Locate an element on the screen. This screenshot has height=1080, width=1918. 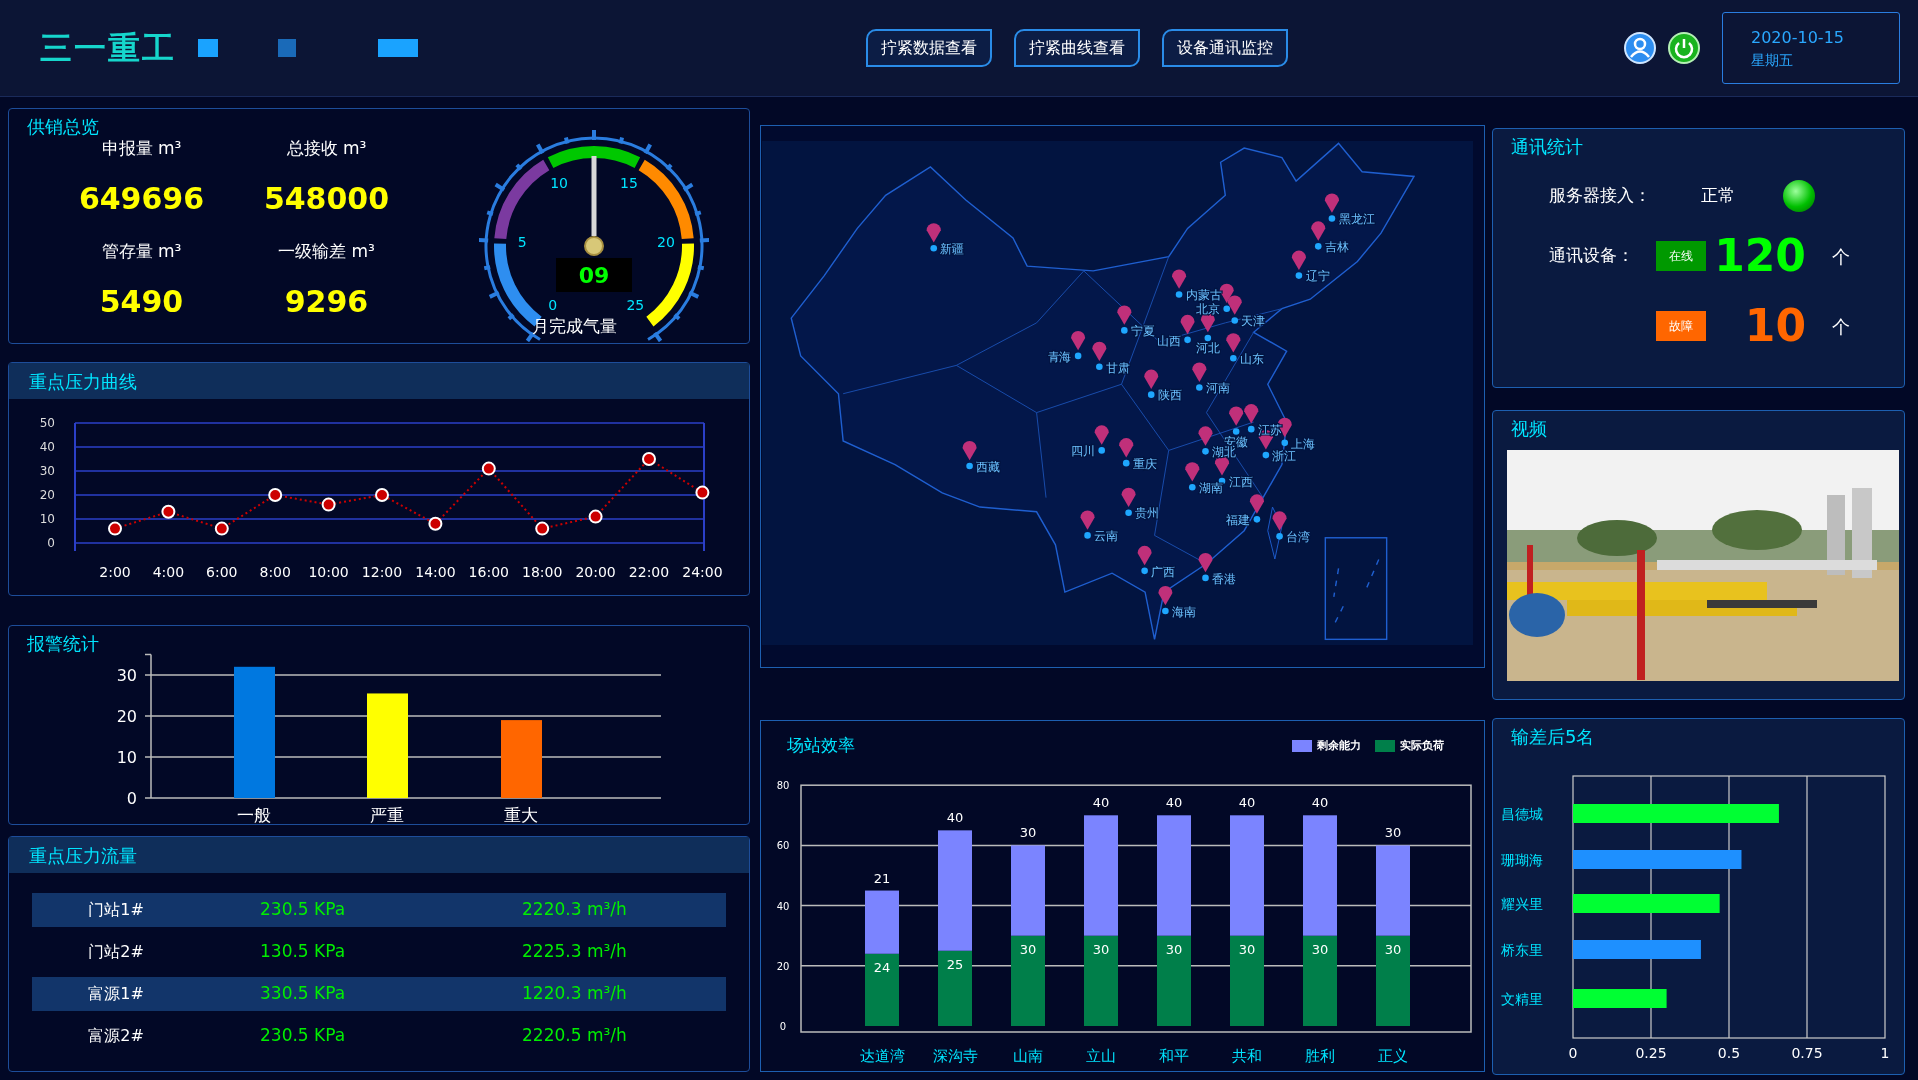
map-label: 湖南 is located at coordinates (1210, 487).